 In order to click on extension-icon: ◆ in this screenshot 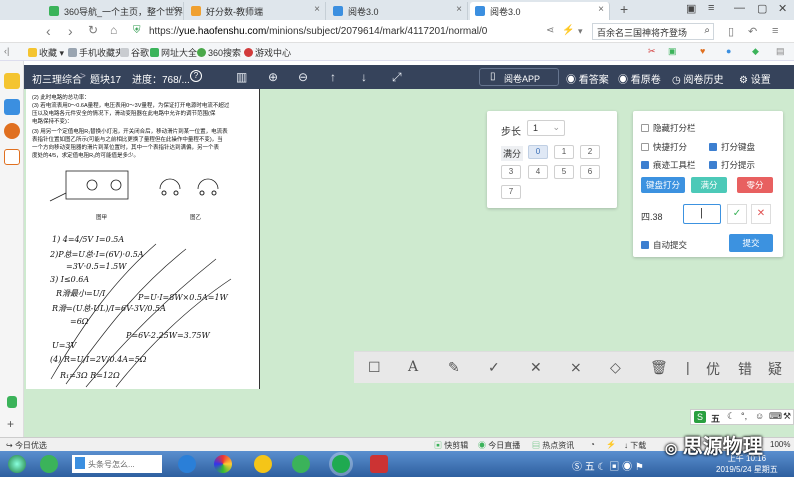, I will do `click(755, 51)`.